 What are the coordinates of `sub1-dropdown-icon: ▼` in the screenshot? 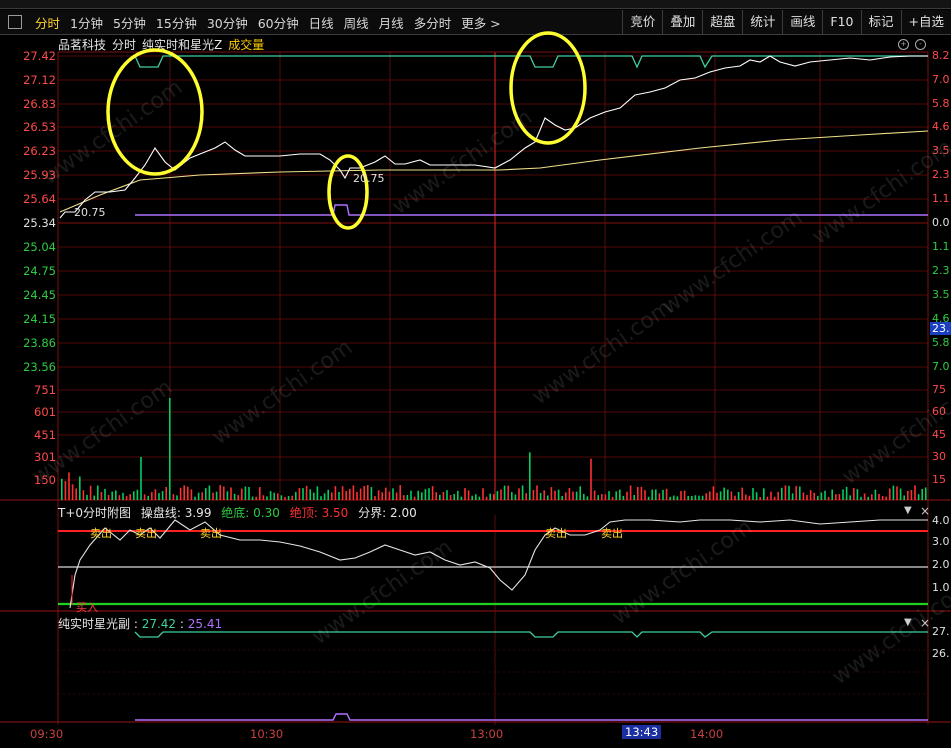 It's located at (908, 510).